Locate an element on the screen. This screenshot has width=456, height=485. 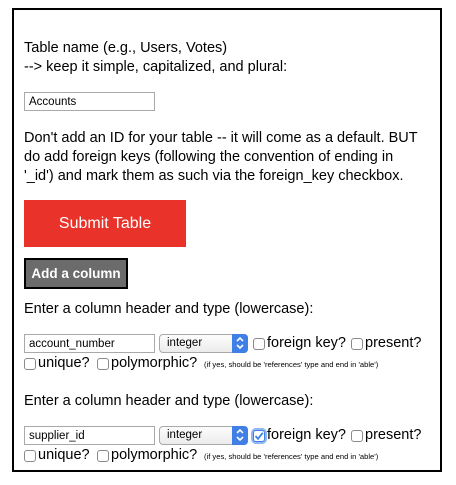
column-1-present-checkbox is located at coordinates (357, 344).